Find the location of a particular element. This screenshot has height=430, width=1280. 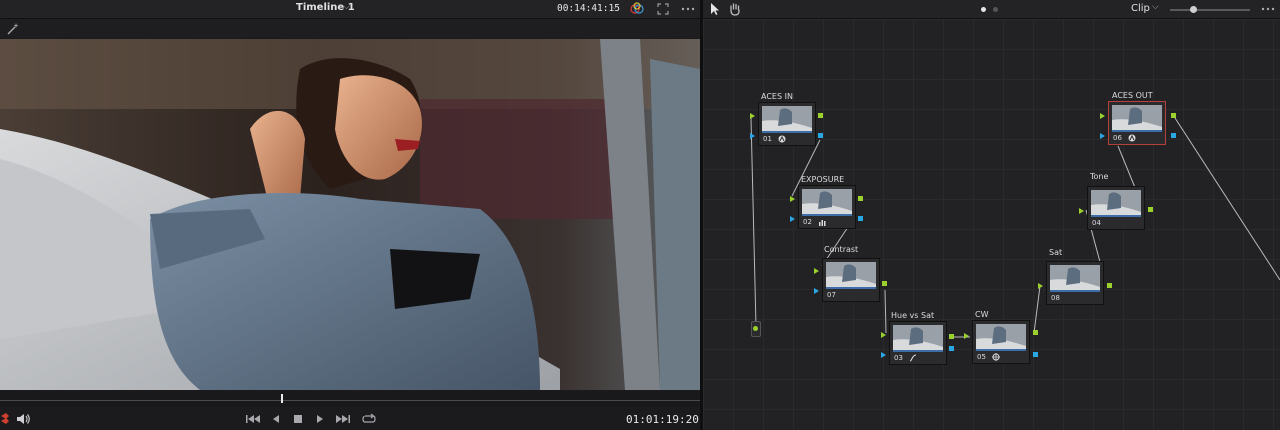

node-04: 04 is located at coordinates (1116, 208).